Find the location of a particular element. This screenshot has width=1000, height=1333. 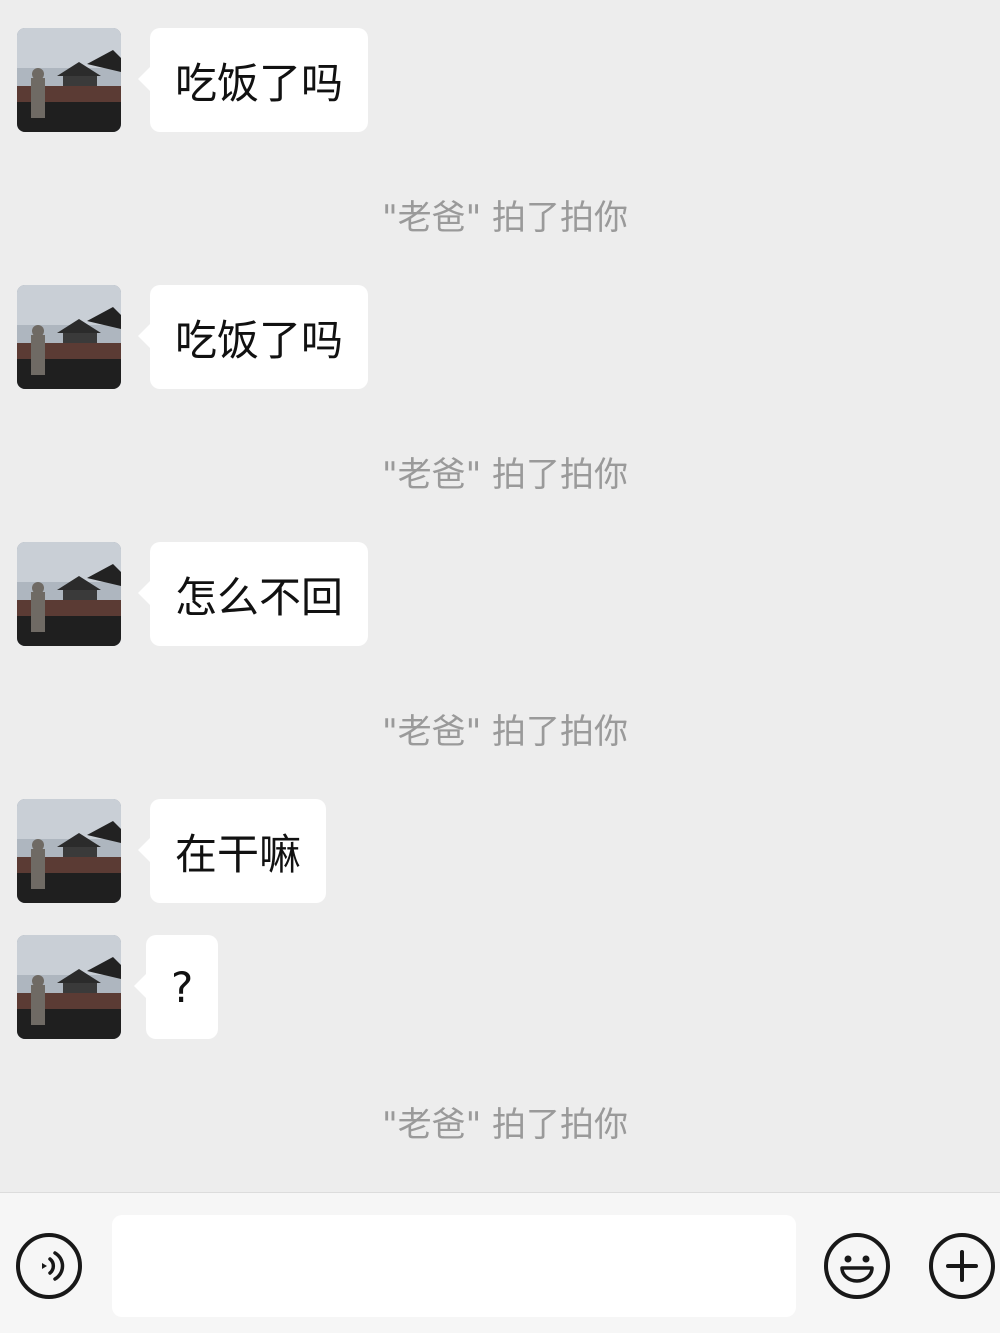

message-input is located at coordinates (454, 1266).